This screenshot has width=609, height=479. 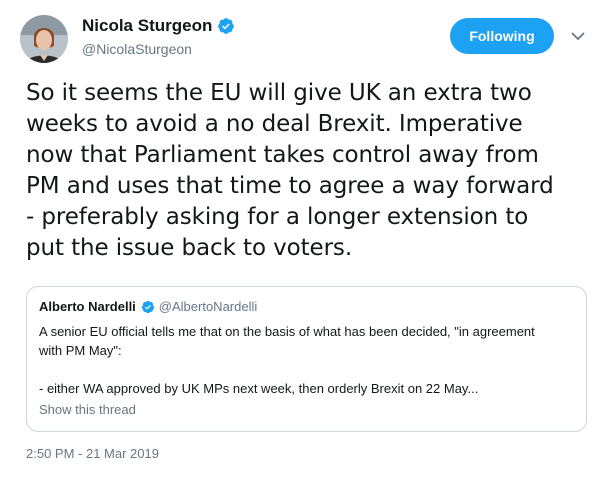 What do you see at coordinates (87, 409) in the screenshot?
I see `show-thread-link: Show this thread` at bounding box center [87, 409].